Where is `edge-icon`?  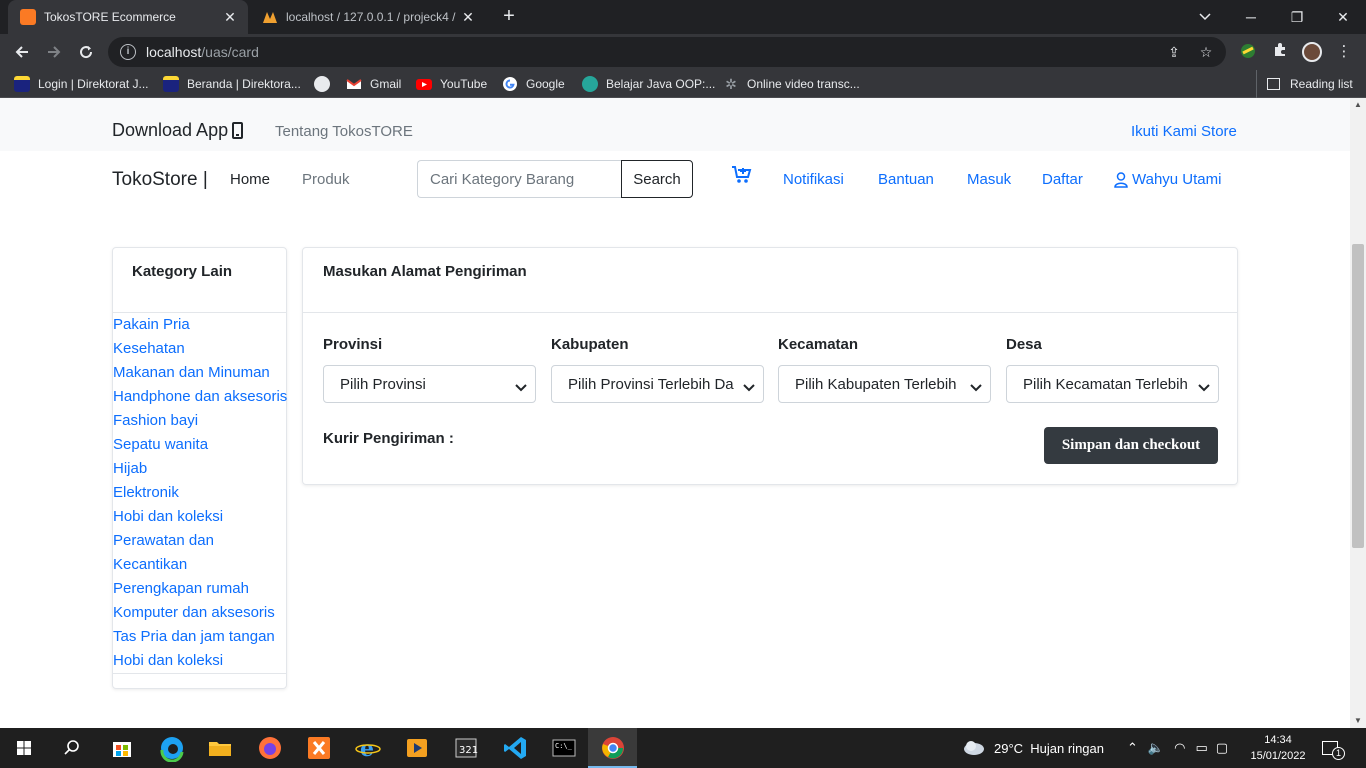
edge-icon is located at coordinates (172, 748).